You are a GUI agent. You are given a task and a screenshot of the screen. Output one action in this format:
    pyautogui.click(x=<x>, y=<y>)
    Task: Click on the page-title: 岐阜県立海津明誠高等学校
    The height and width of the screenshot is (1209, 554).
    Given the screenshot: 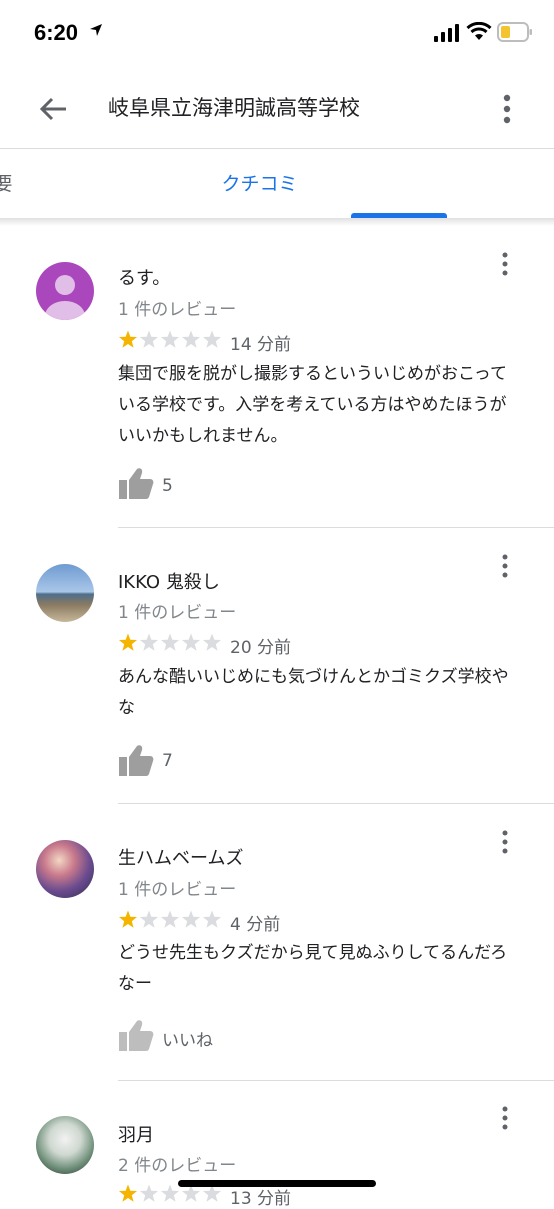 What is the action you would take?
    pyautogui.click(x=234, y=108)
    